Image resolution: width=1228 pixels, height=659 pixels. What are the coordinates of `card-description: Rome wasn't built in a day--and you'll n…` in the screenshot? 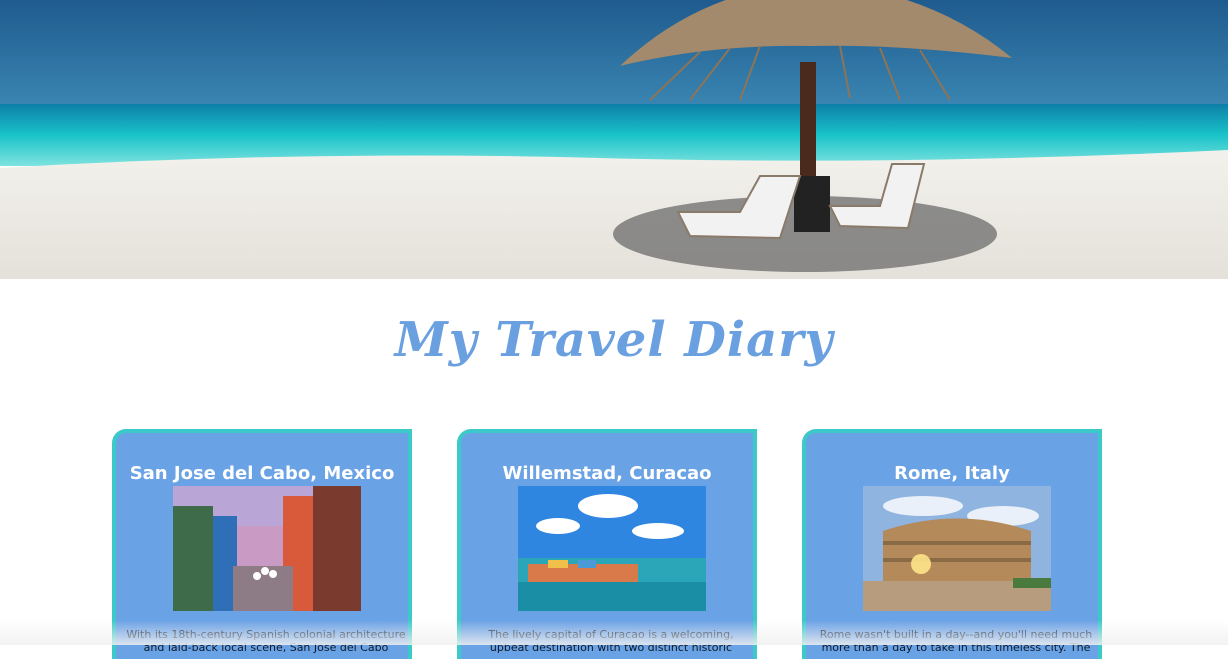 It's located at (956, 641).